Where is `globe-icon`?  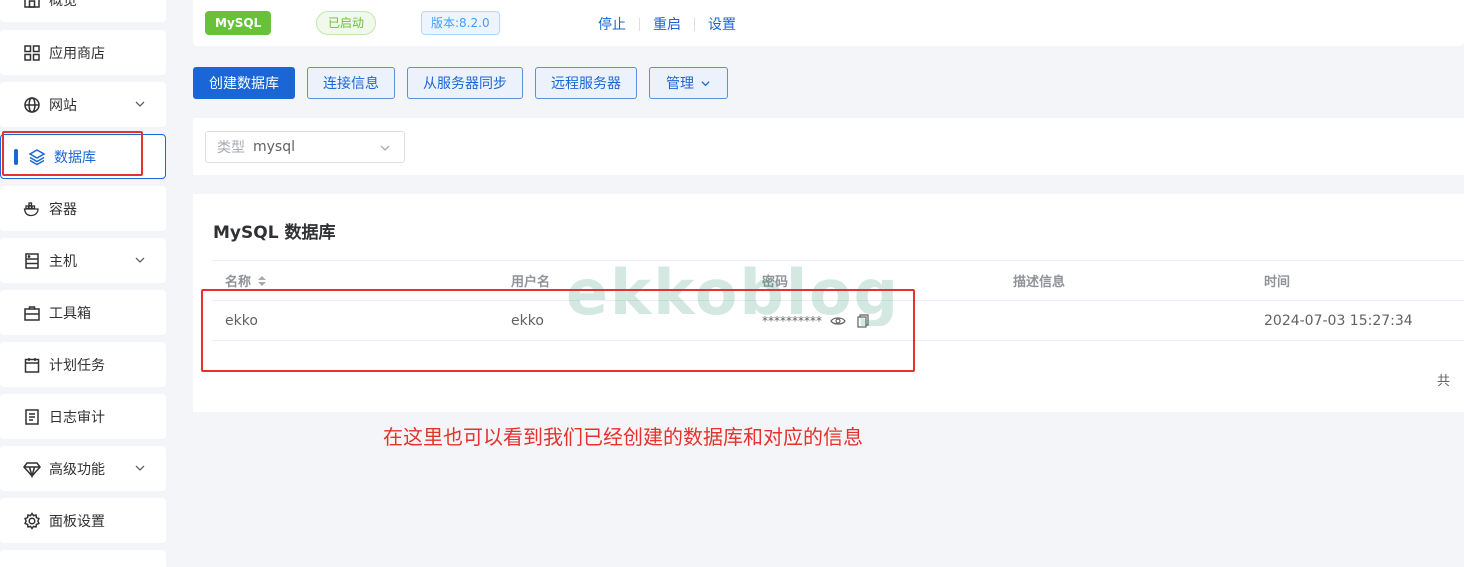
globe-icon is located at coordinates (32, 105).